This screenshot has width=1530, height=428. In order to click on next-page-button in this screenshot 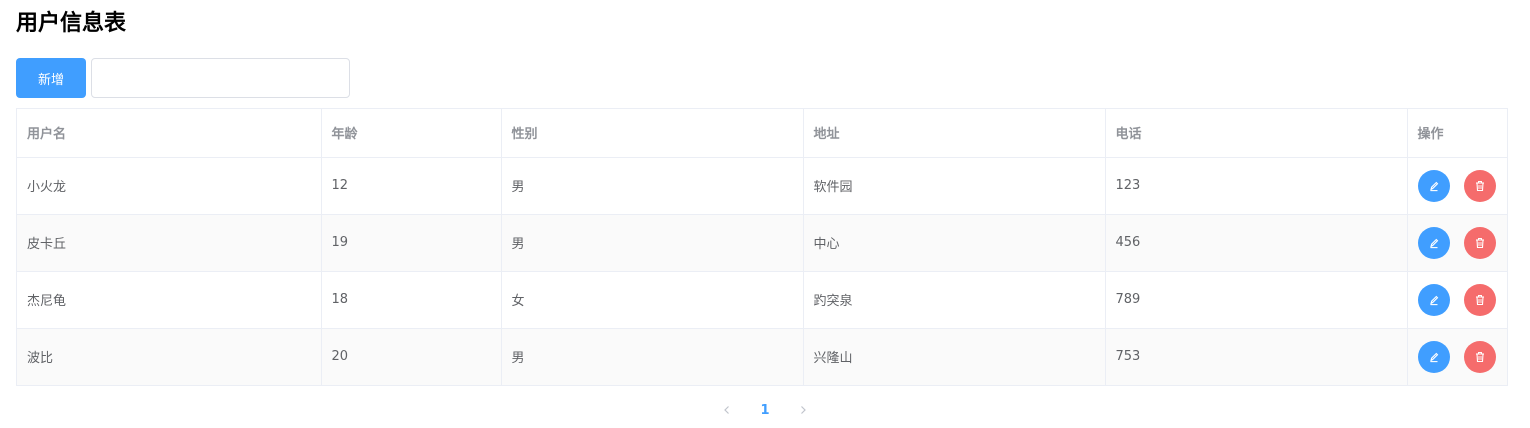, I will do `click(803, 410)`.